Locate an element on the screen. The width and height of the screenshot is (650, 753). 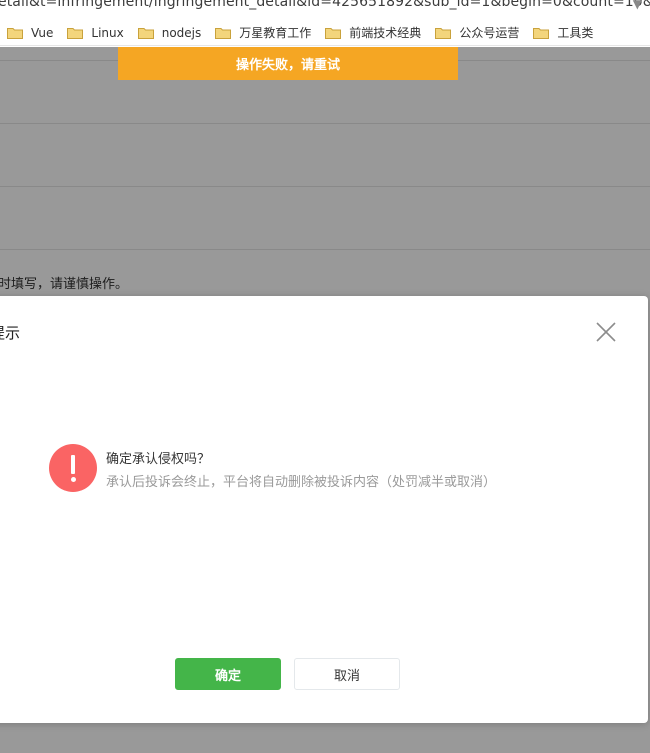
bookmarks-bar: Vue Linux nodejs 万星教育工作 前端技术经典 公众号运营 工具类 is located at coordinates (325, 33).